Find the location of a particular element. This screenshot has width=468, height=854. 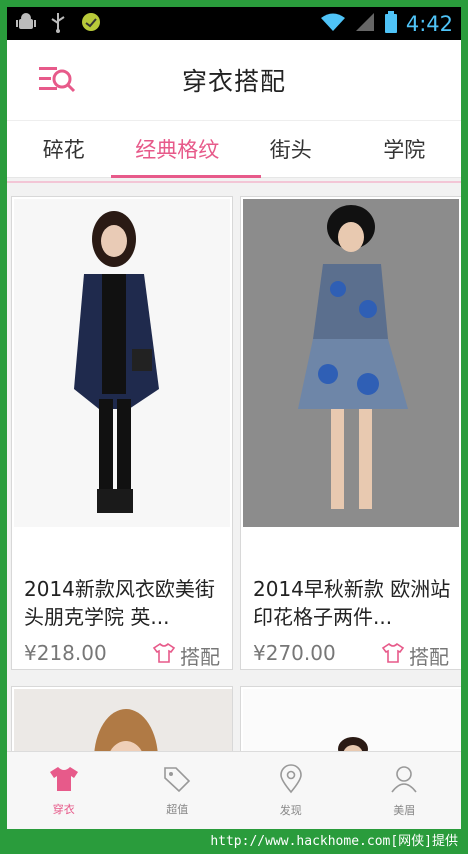

product-price: ¥218.00 is located at coordinates (65, 653).